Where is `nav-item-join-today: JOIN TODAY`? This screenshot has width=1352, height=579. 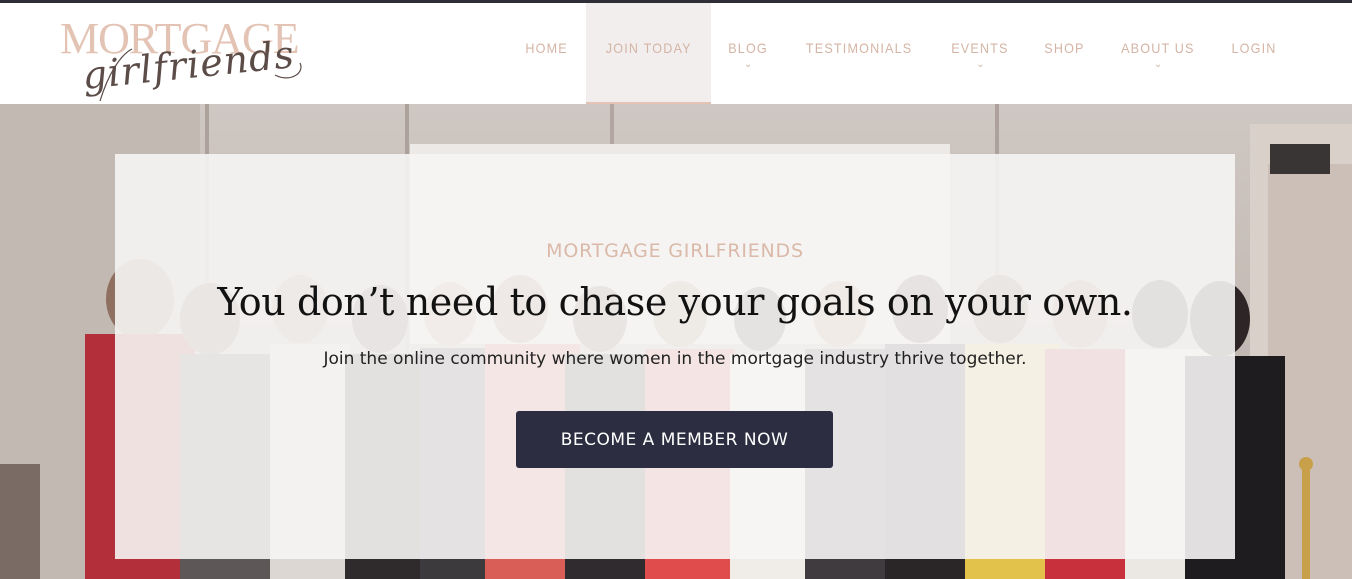 nav-item-join-today: JOIN TODAY is located at coordinates (648, 53).